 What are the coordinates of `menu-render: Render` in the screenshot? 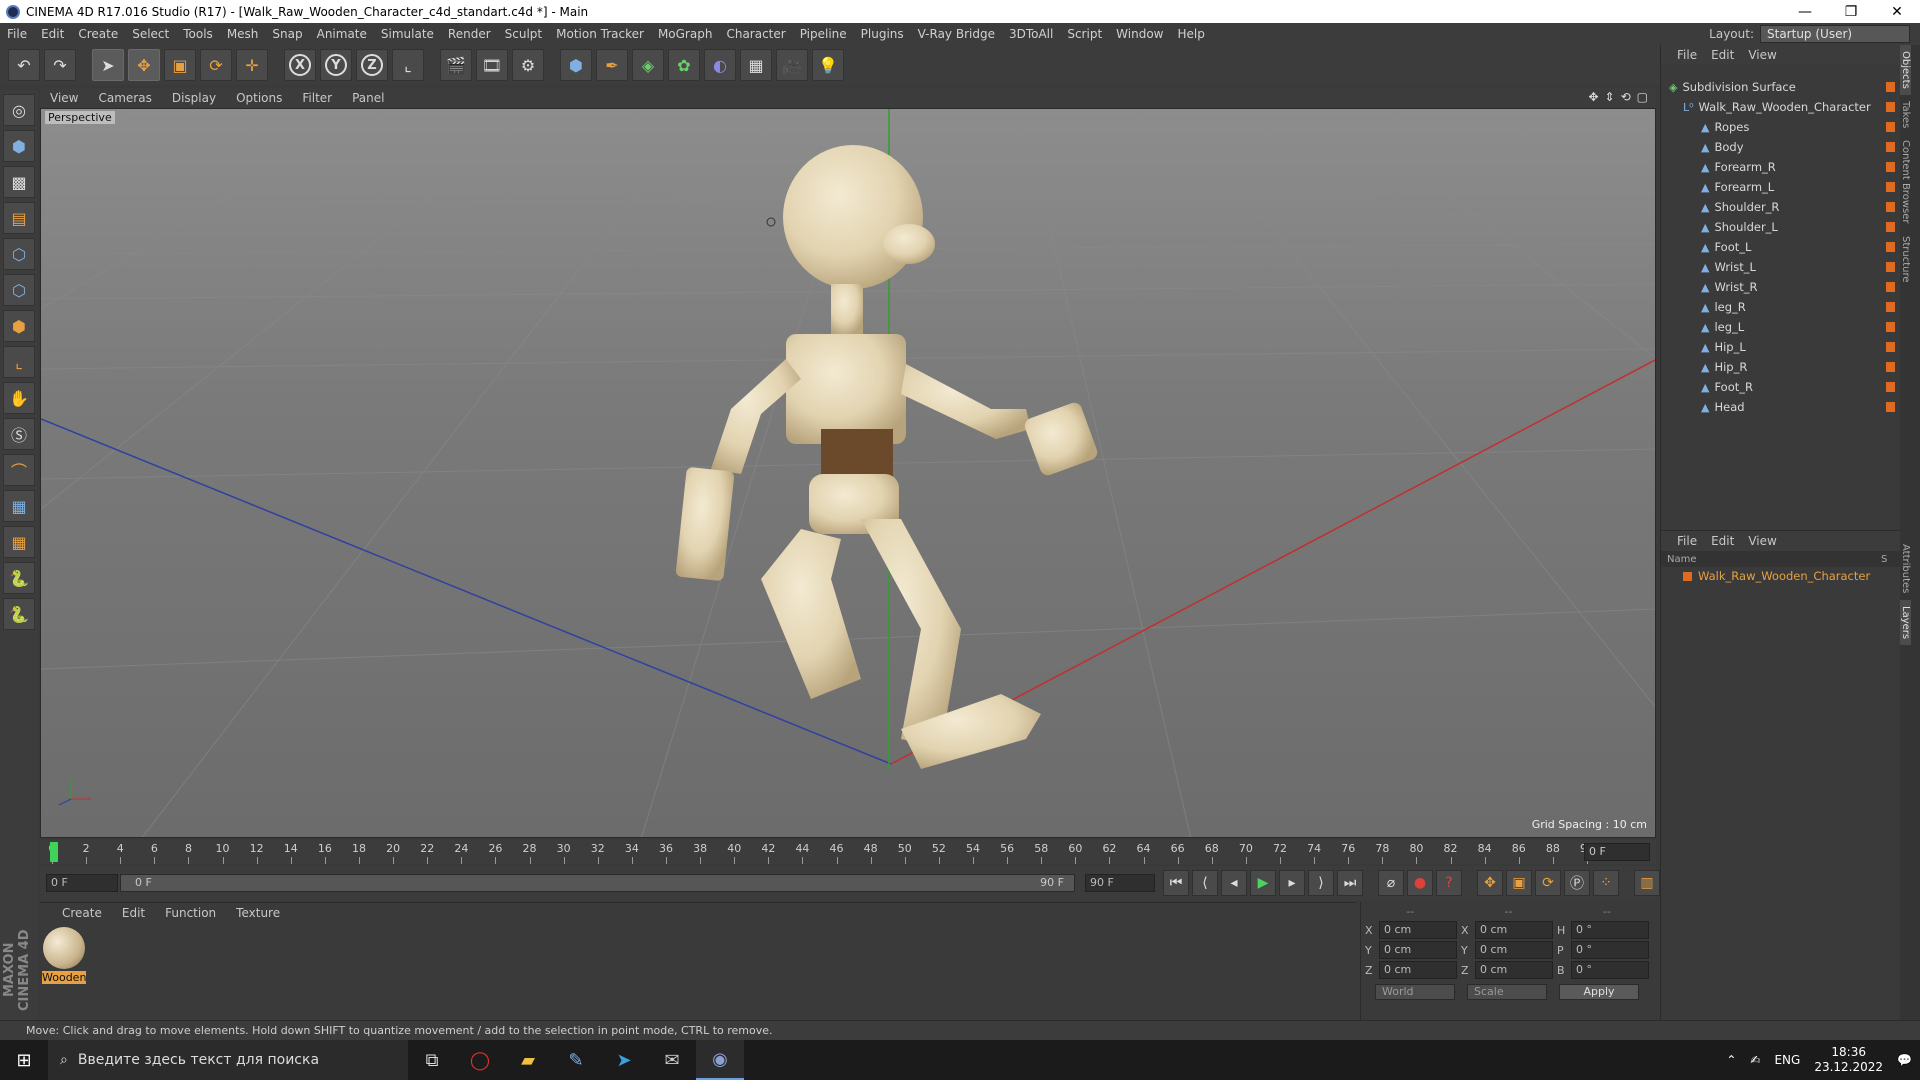 It's located at (469, 34).